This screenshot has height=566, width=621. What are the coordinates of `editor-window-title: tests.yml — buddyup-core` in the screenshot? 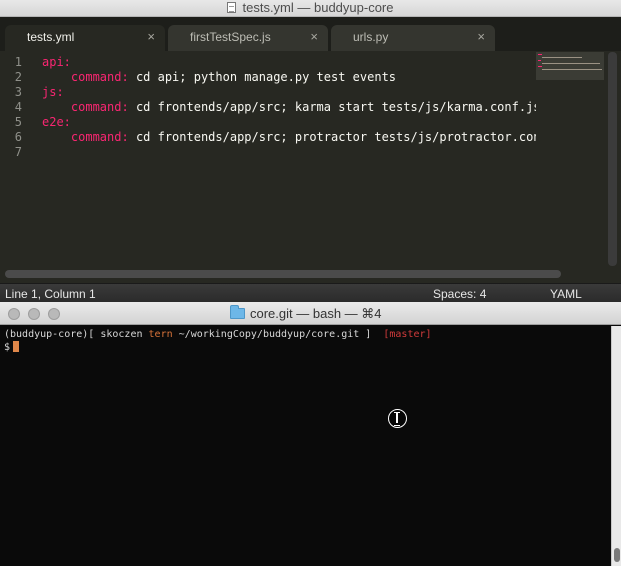 It's located at (318, 7).